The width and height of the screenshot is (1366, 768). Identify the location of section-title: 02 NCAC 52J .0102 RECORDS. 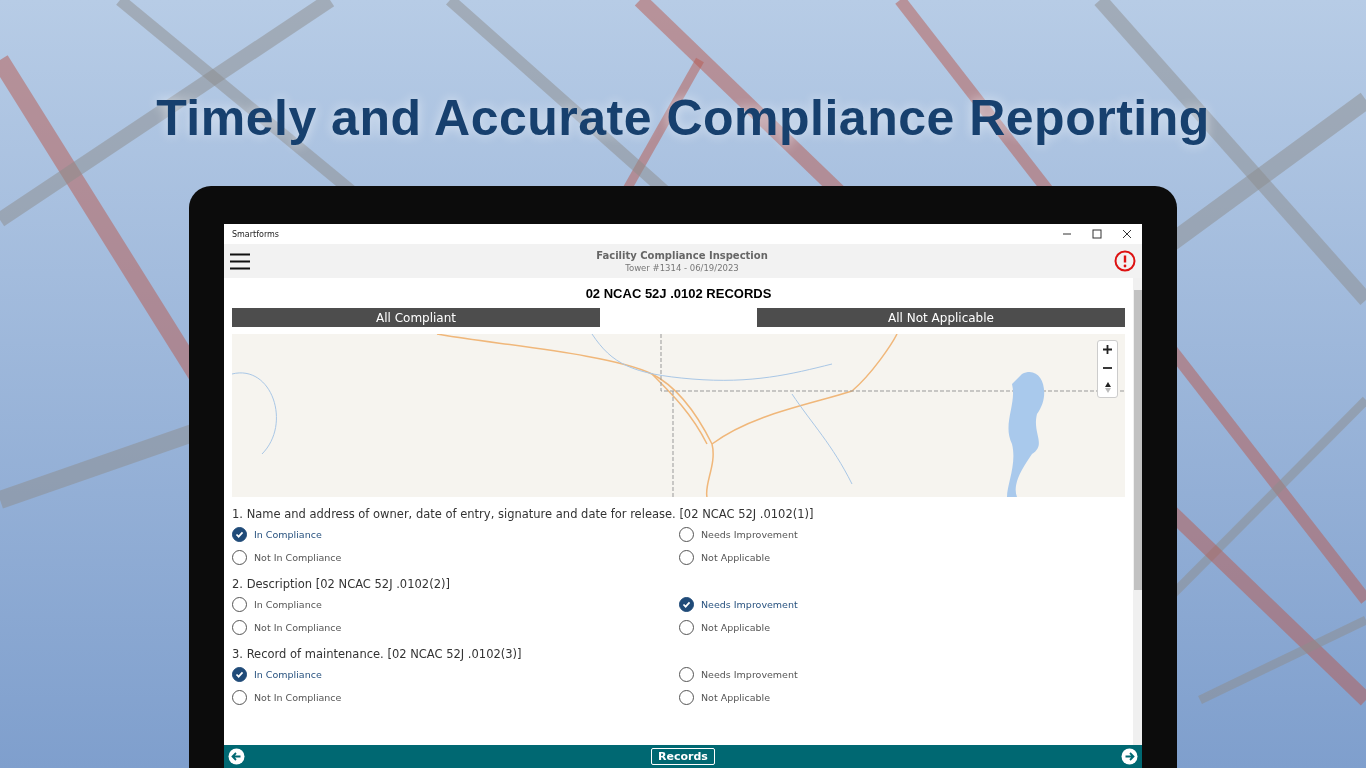
(678, 293).